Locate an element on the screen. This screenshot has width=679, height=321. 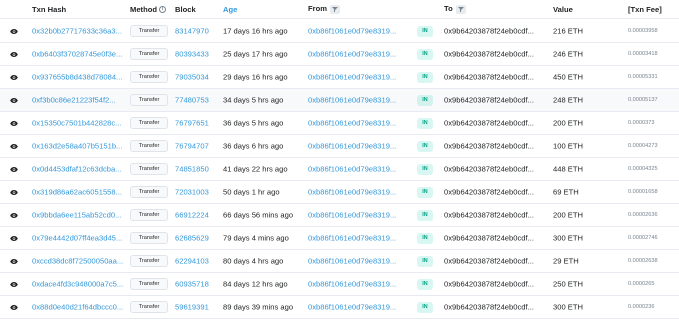
txn-fee-text: 0.00002746 is located at coordinates (643, 238).